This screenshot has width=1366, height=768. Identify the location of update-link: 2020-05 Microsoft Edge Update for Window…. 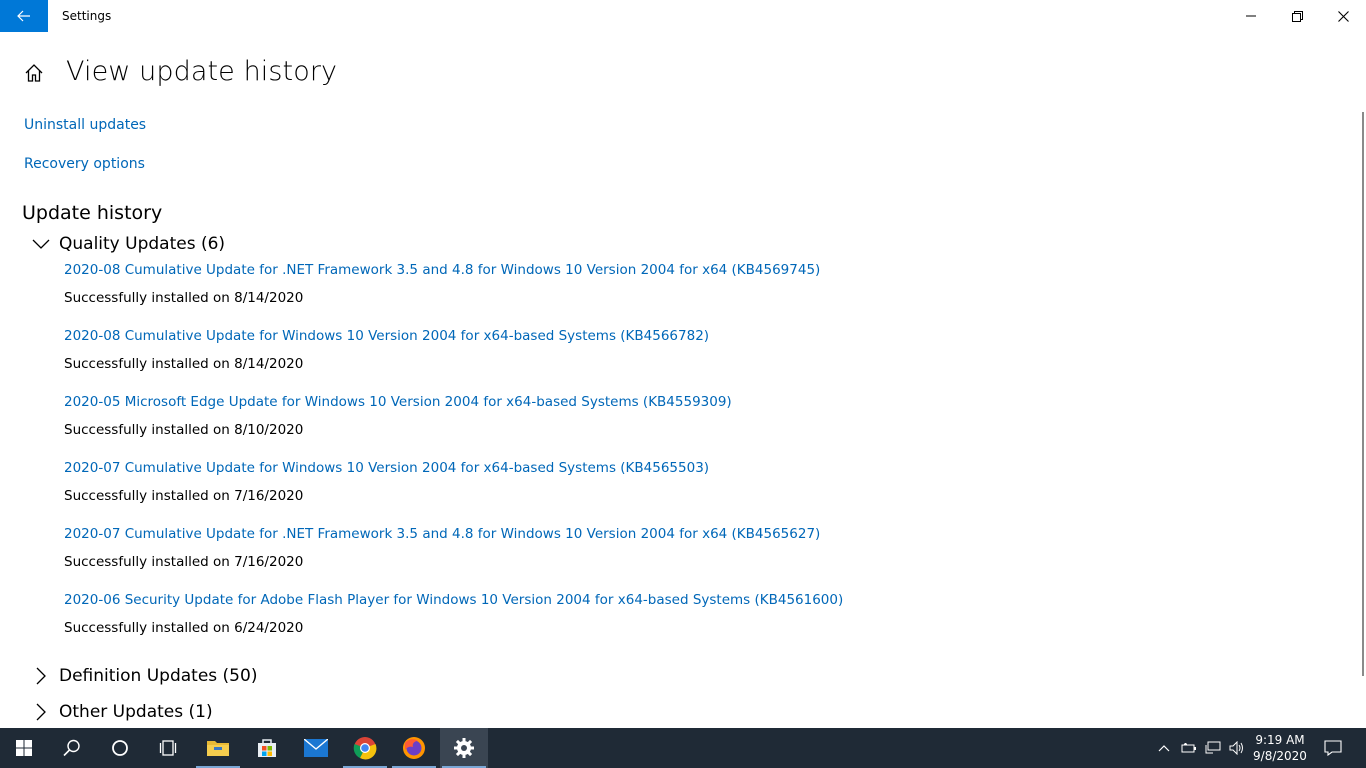
(398, 402).